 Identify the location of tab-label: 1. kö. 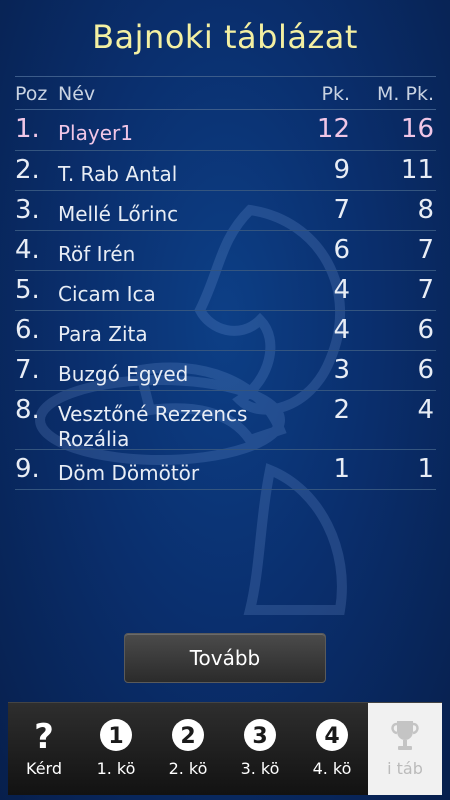
(116, 768).